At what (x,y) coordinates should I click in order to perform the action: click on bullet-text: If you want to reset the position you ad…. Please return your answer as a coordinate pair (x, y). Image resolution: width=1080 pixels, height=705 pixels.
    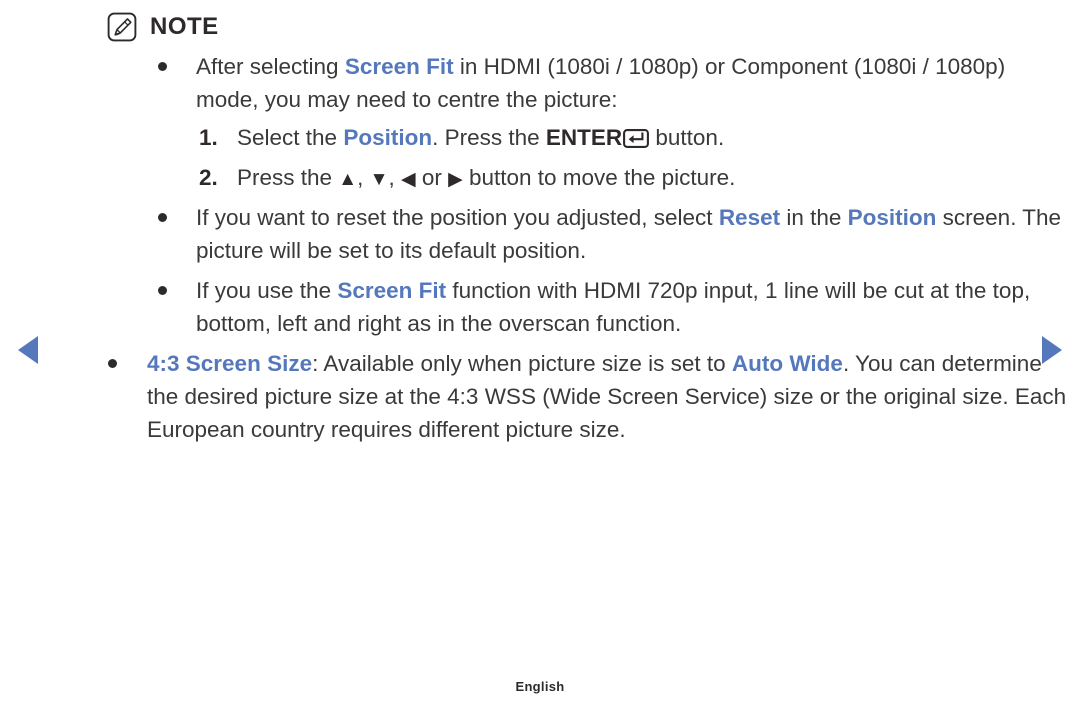
    Looking at the image, I should click on (637, 234).